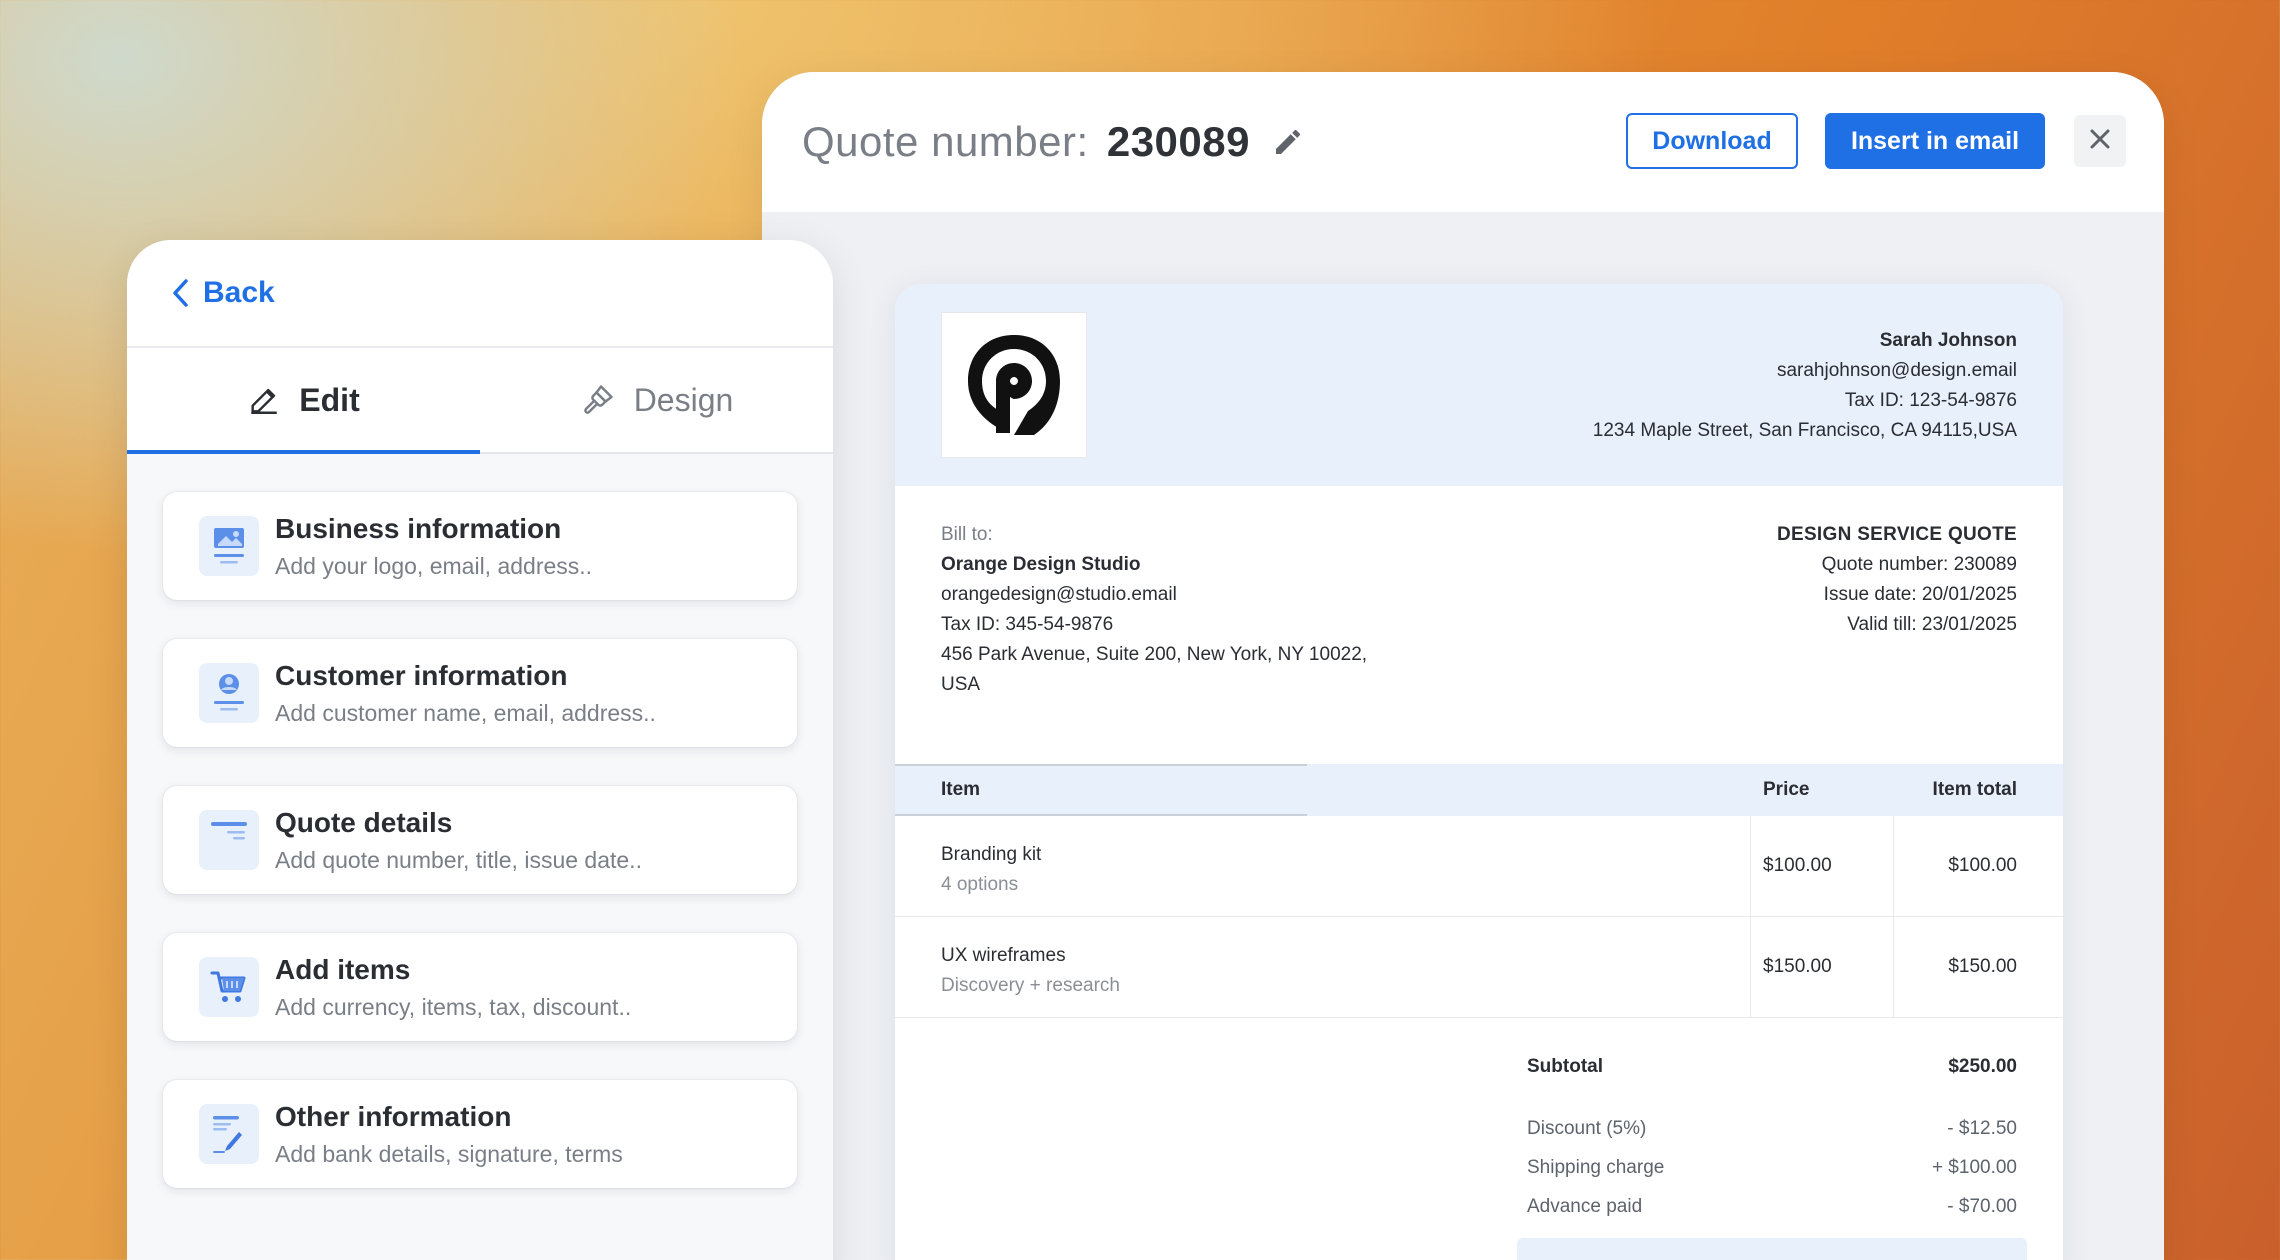 Image resolution: width=2280 pixels, height=1260 pixels. What do you see at coordinates (1797, 865) in the screenshot?
I see `item-price: $100.00` at bounding box center [1797, 865].